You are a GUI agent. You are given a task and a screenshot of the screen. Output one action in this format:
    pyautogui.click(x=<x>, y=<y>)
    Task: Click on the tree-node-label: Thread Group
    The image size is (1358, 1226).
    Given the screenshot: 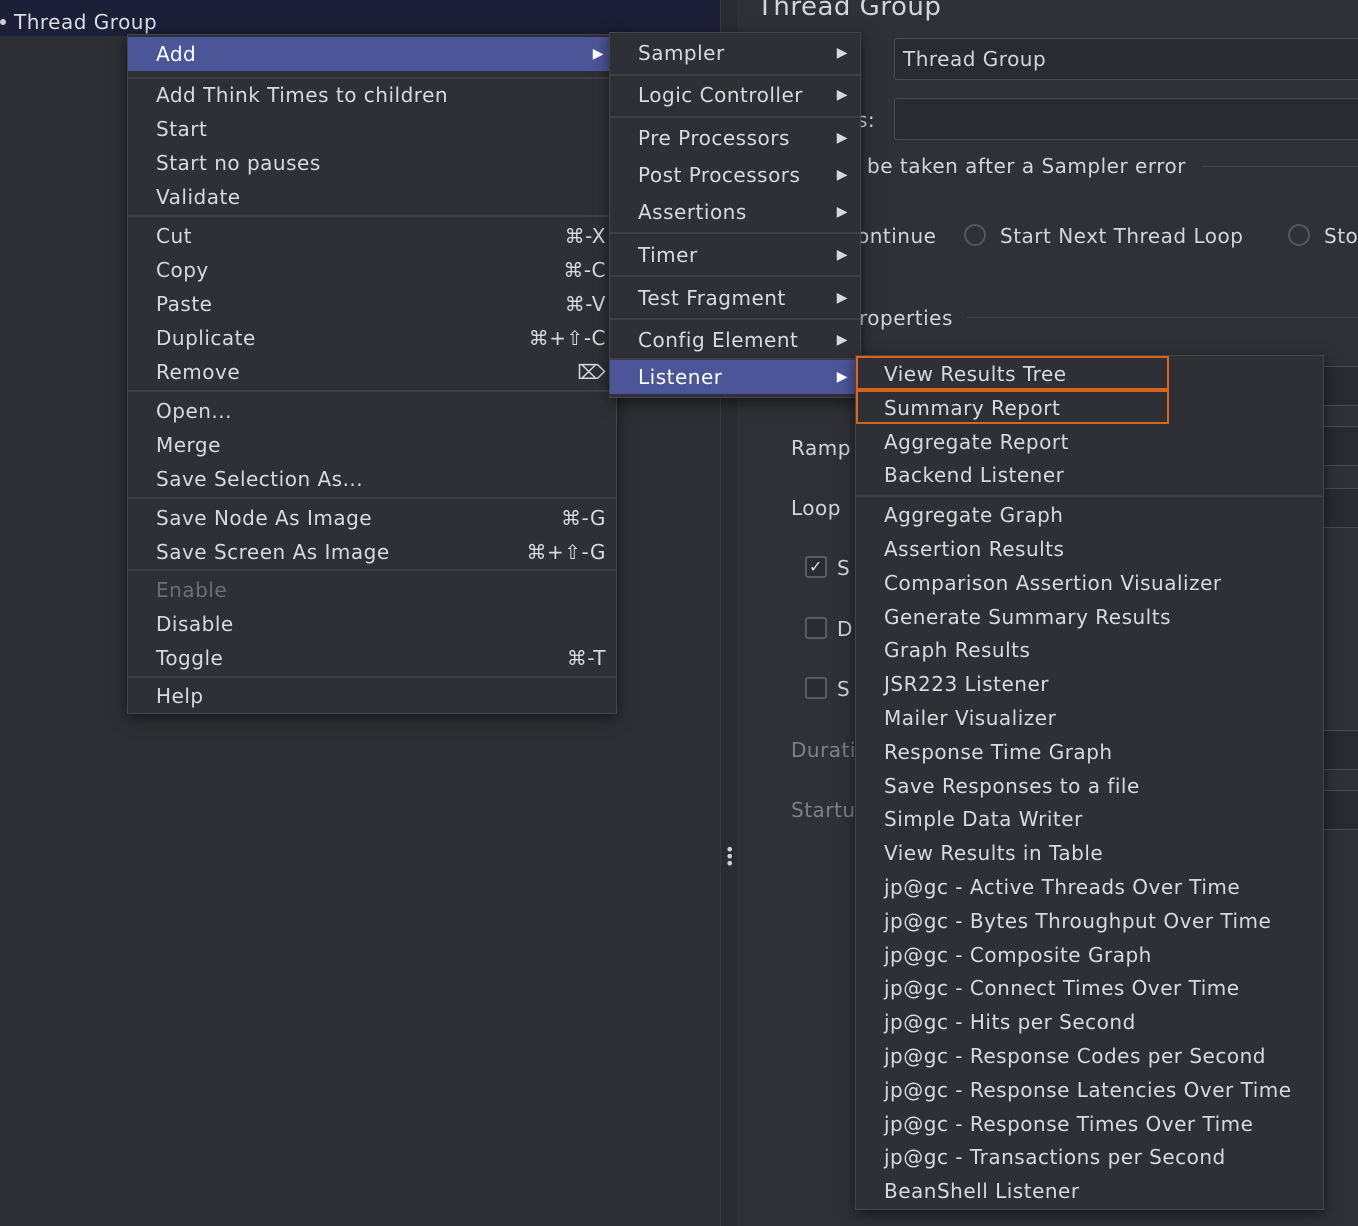 What is the action you would take?
    pyautogui.click(x=86, y=22)
    